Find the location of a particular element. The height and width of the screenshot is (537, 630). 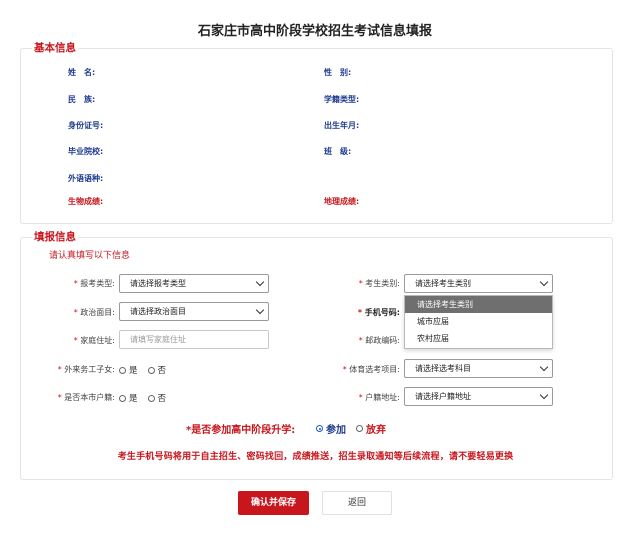

ethnicity-label: 民 族: is located at coordinates (82, 99).